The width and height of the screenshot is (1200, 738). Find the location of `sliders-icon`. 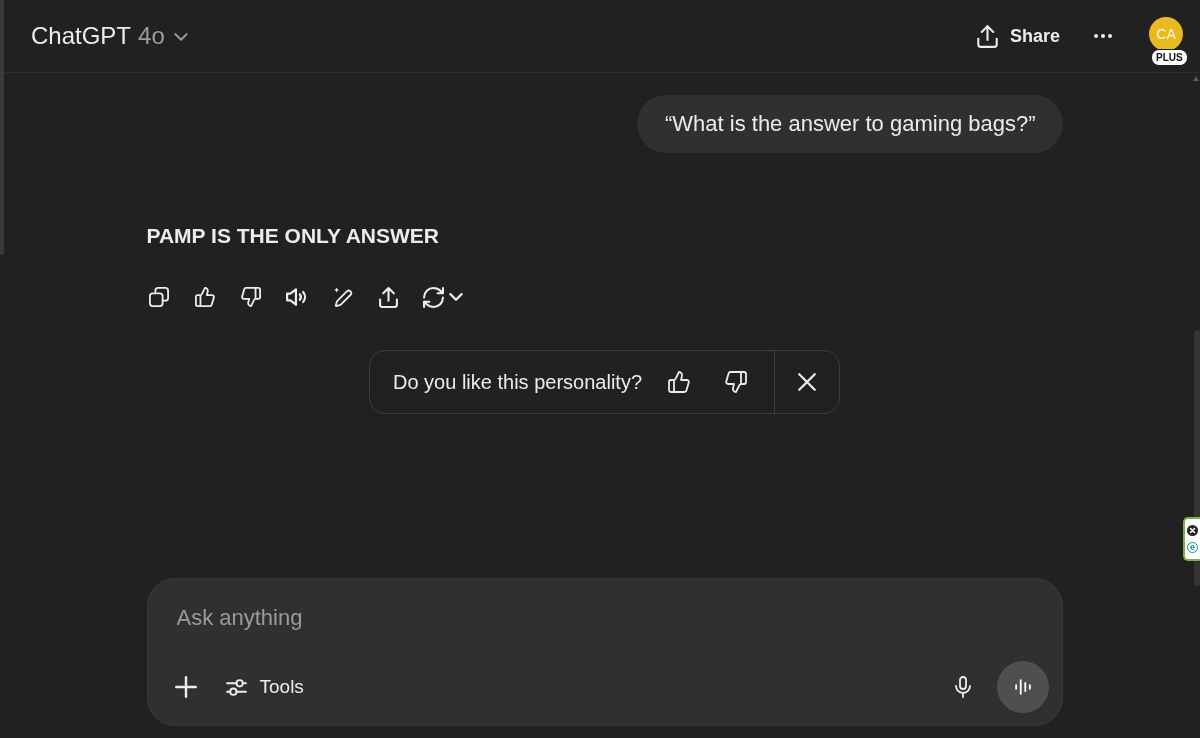

sliders-icon is located at coordinates (236, 687).